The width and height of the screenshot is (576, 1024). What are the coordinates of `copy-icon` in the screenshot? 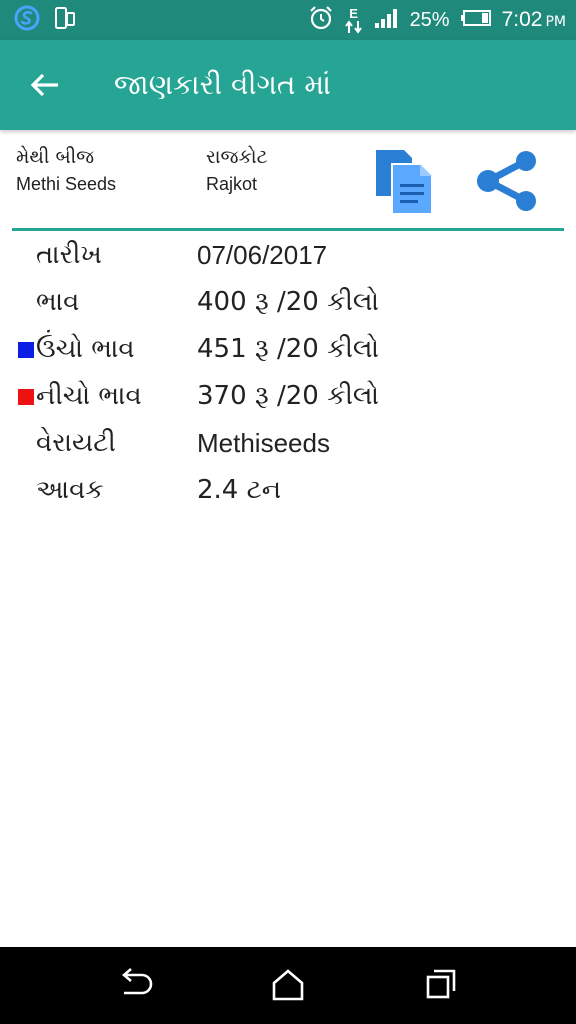 It's located at (404, 182).